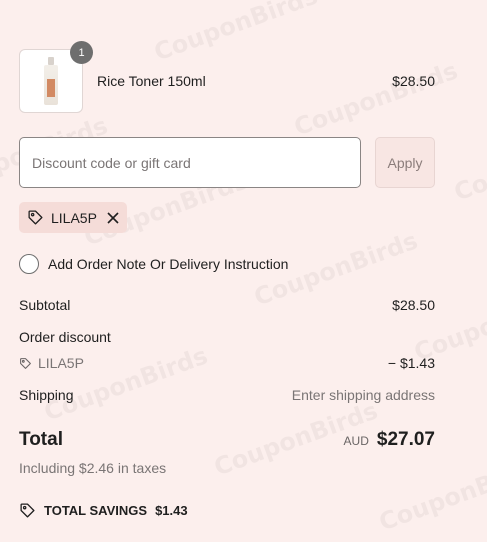 The width and height of the screenshot is (487, 542). I want to click on cart-line-item: 1 Rice Toner 150ml $28.50, so click(227, 77).